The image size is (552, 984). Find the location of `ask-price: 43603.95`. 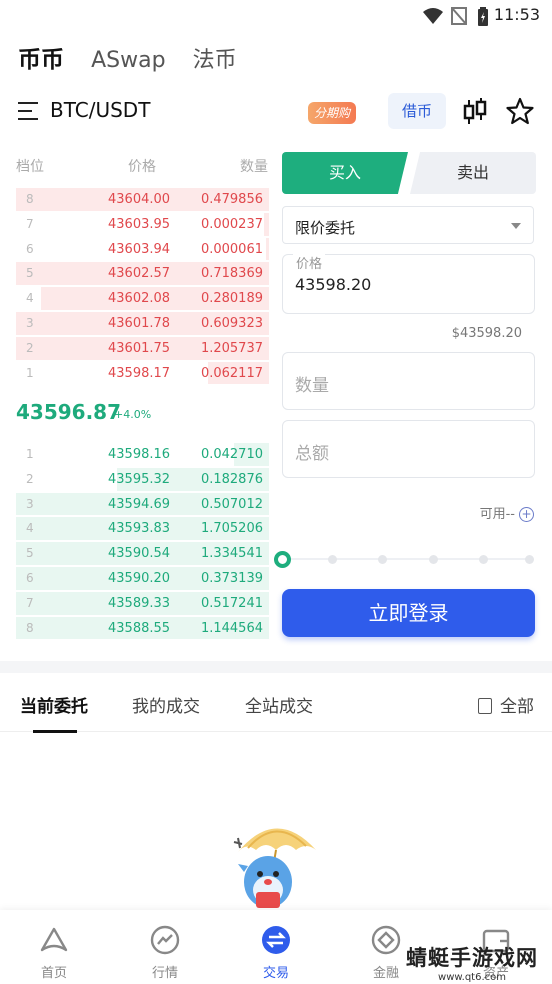

ask-price: 43603.95 is located at coordinates (139, 224).